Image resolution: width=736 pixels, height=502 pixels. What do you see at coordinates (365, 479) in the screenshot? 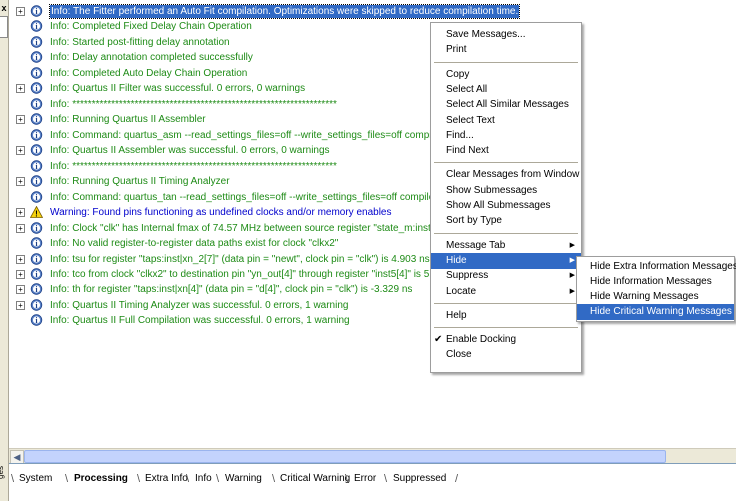
I see `tab-error: Error` at bounding box center [365, 479].